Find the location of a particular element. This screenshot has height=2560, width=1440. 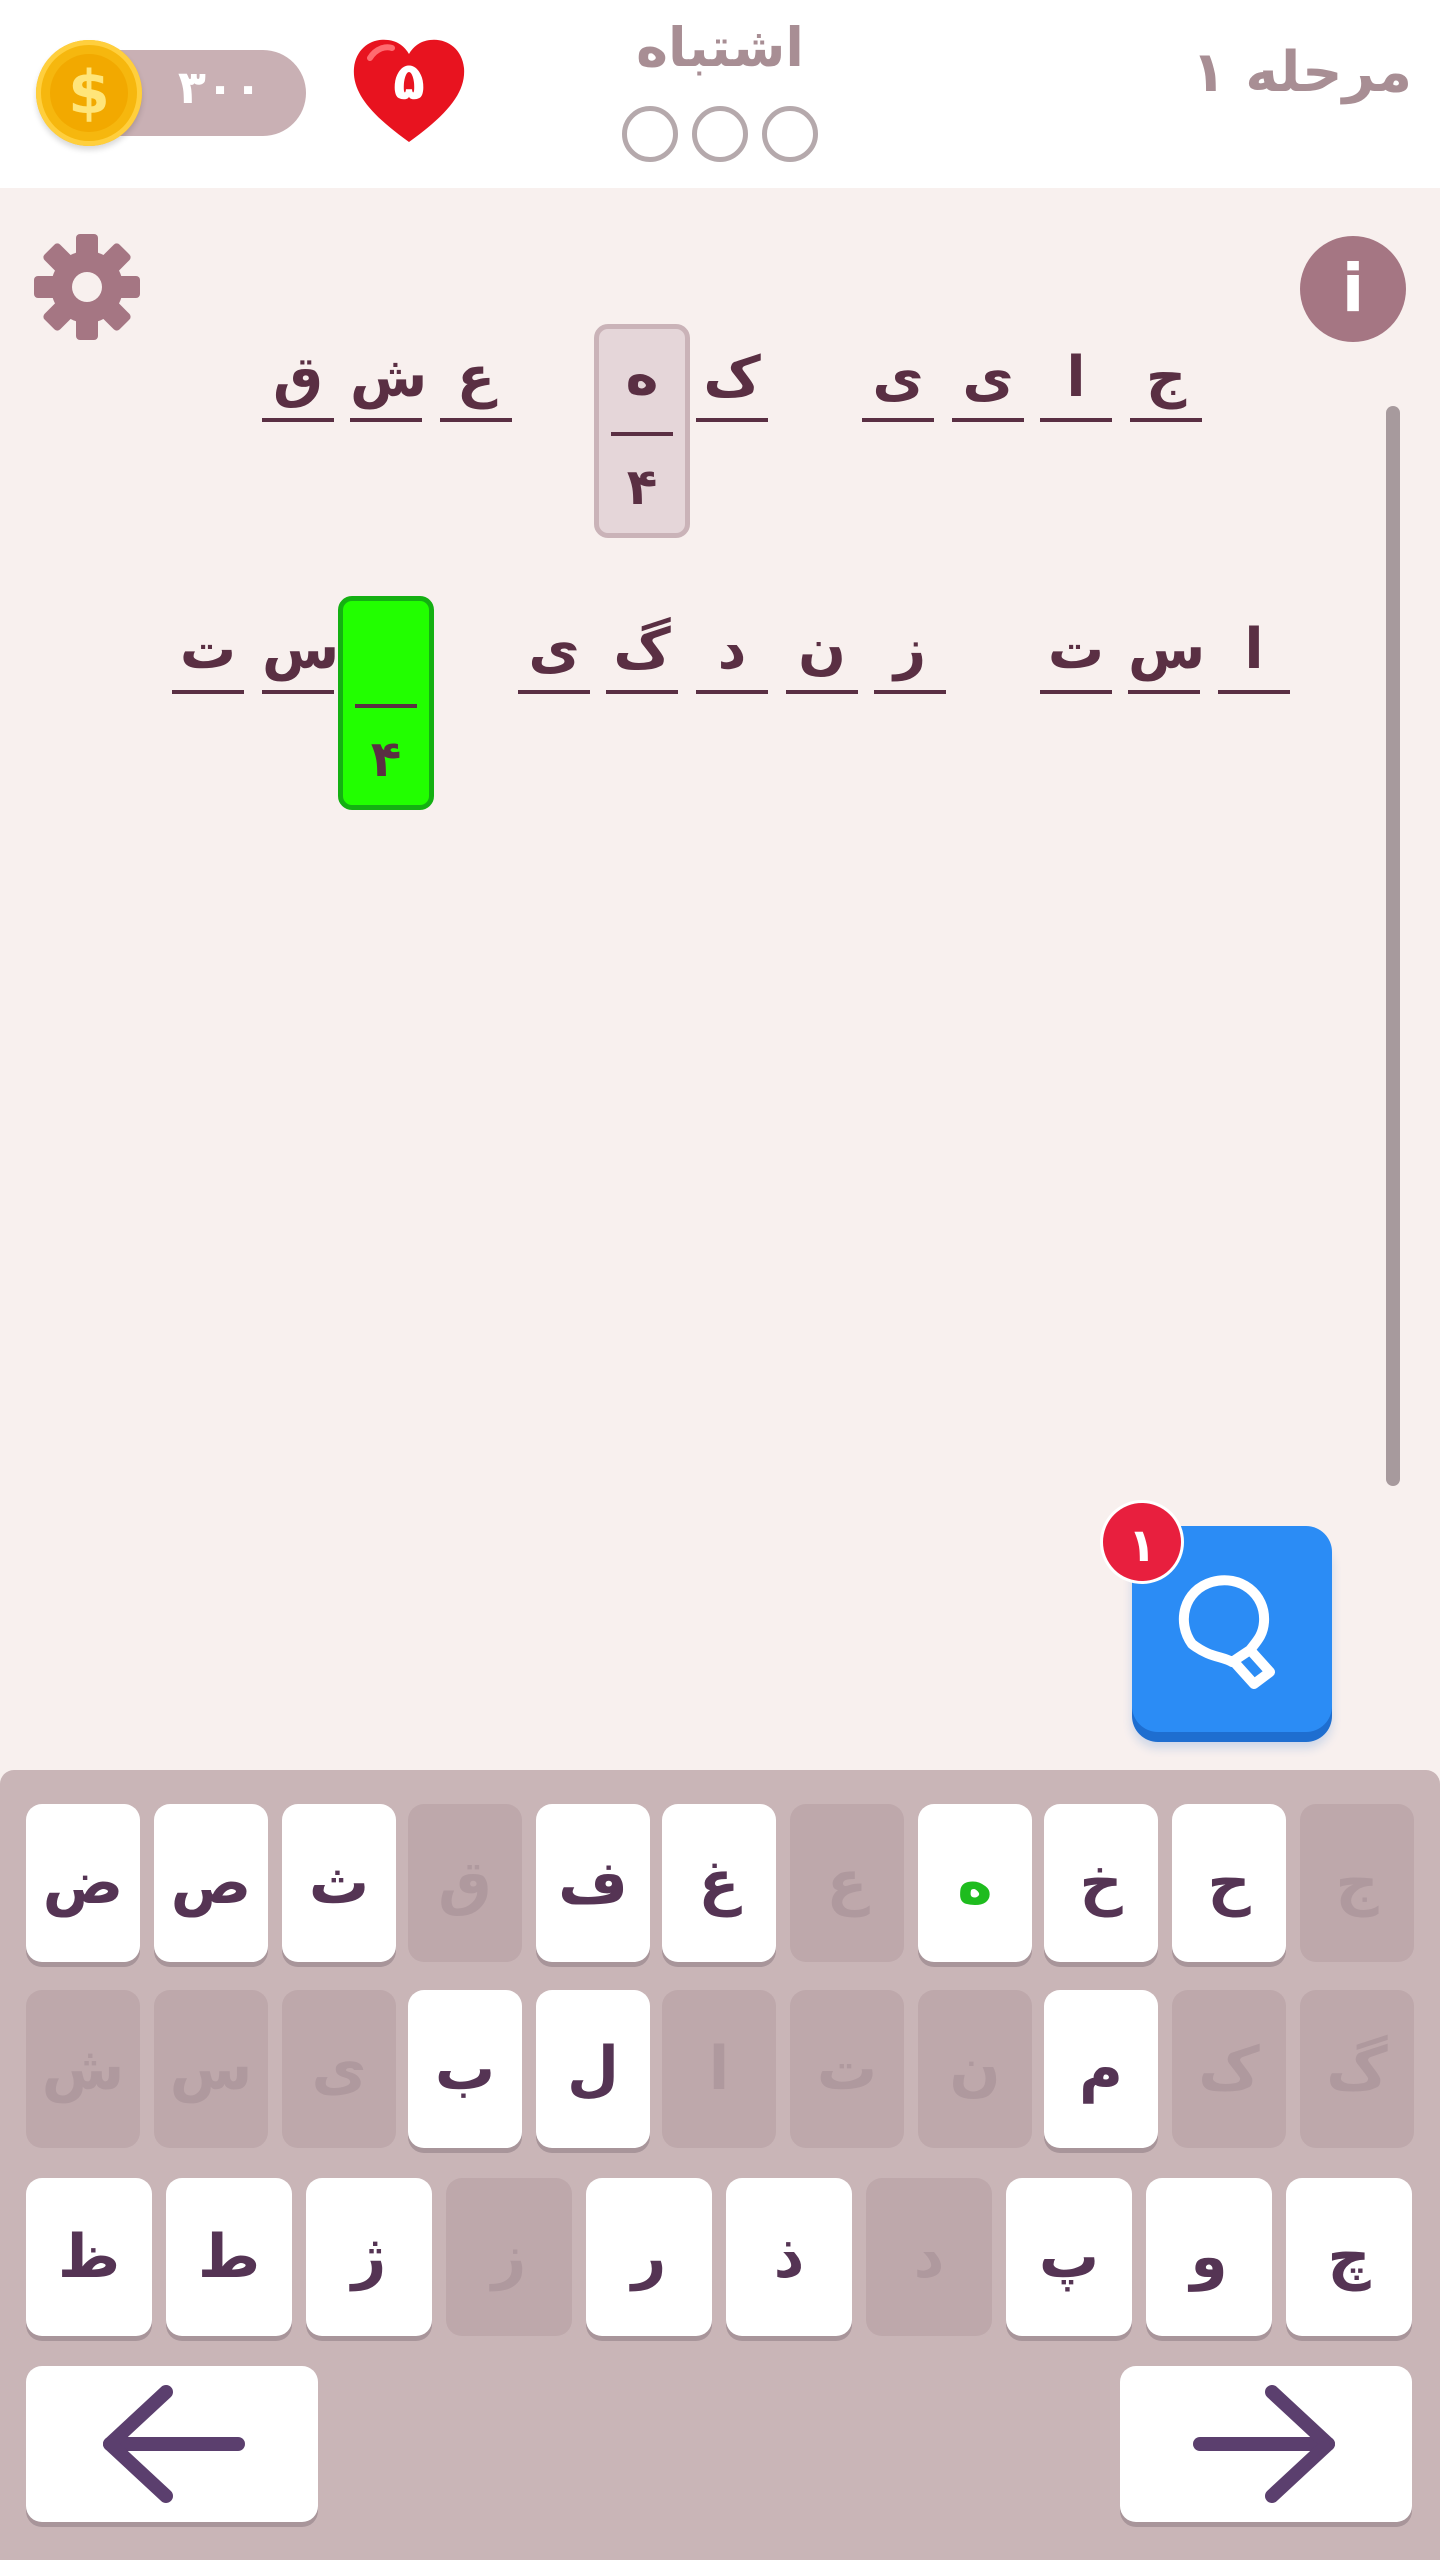

key-letter: ژ is located at coordinates (369, 2257).